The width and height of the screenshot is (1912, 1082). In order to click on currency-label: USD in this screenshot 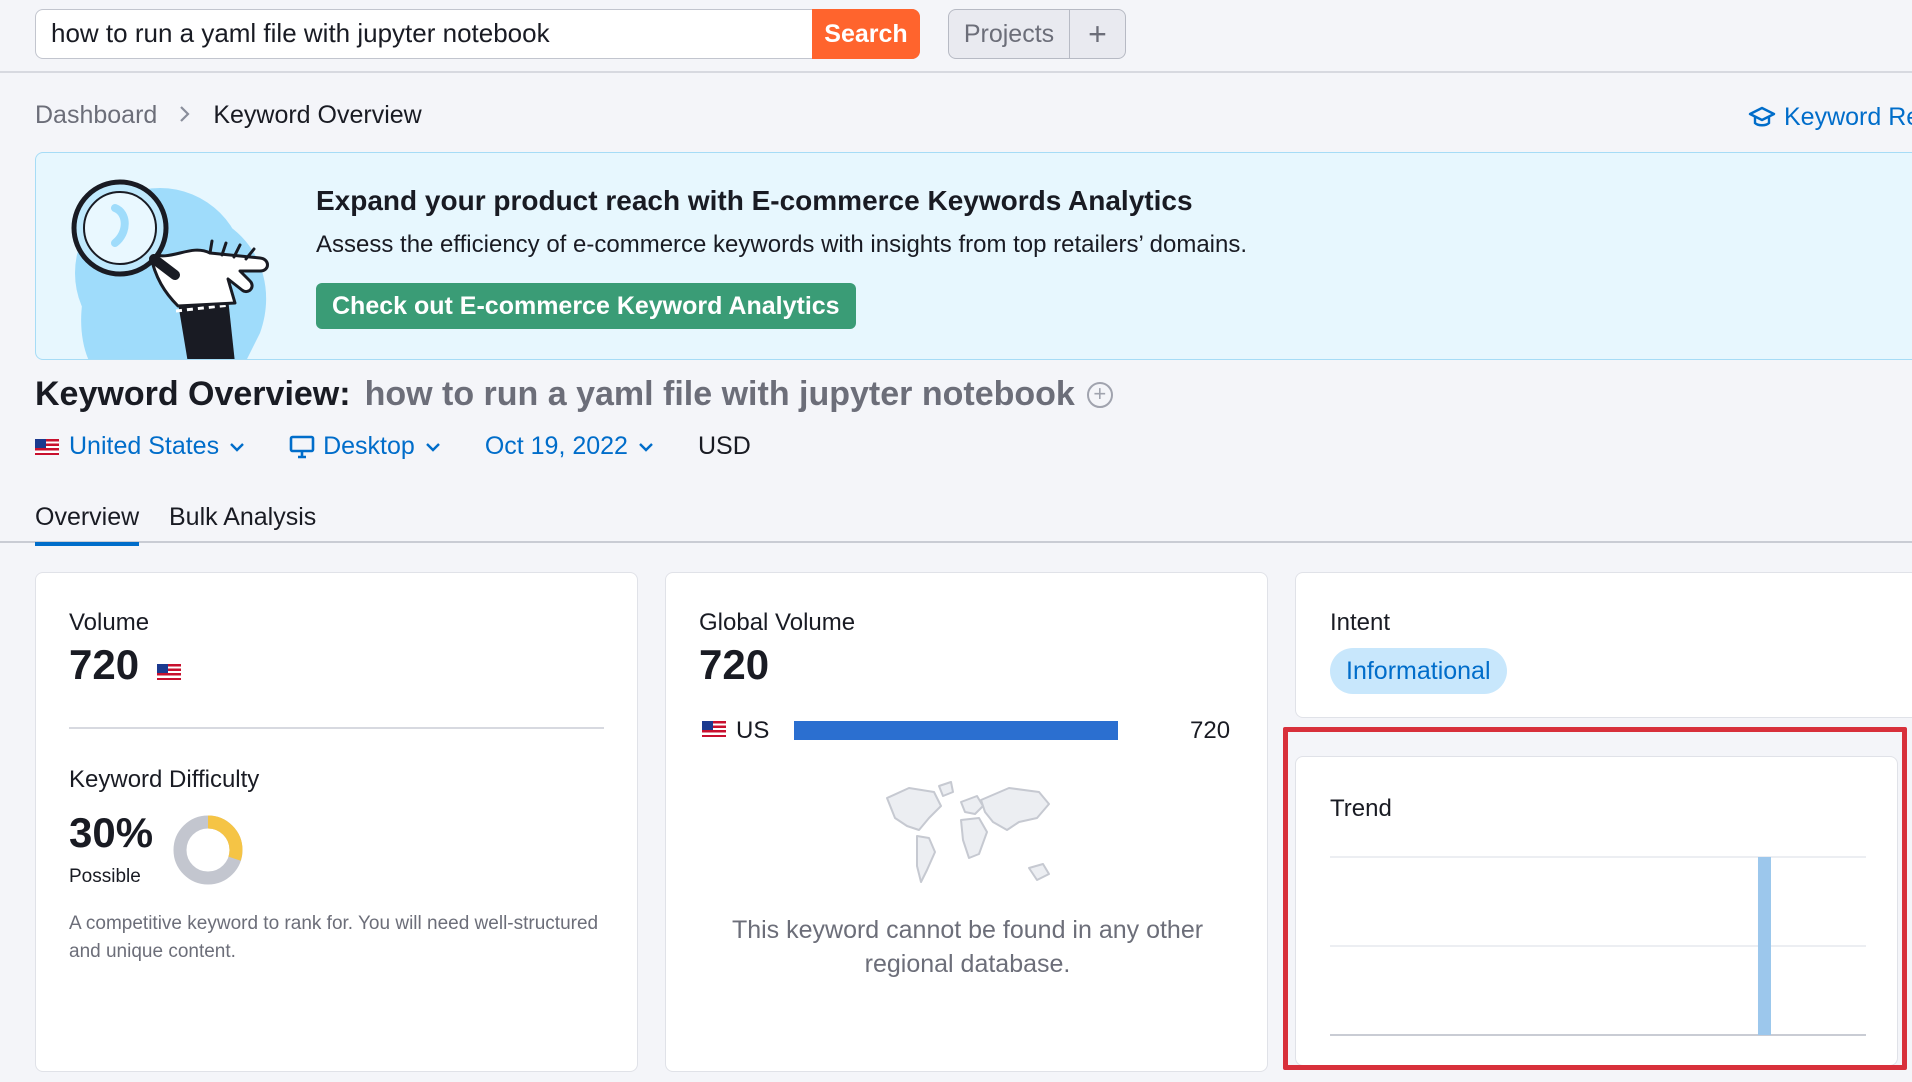, I will do `click(724, 446)`.